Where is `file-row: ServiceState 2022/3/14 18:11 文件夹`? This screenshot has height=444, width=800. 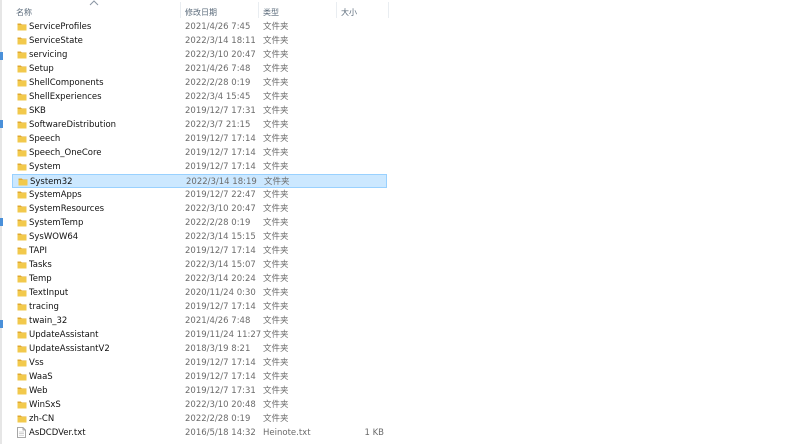
file-row: ServiceState 2022/3/14 18:11 文件夹 is located at coordinates (195, 41).